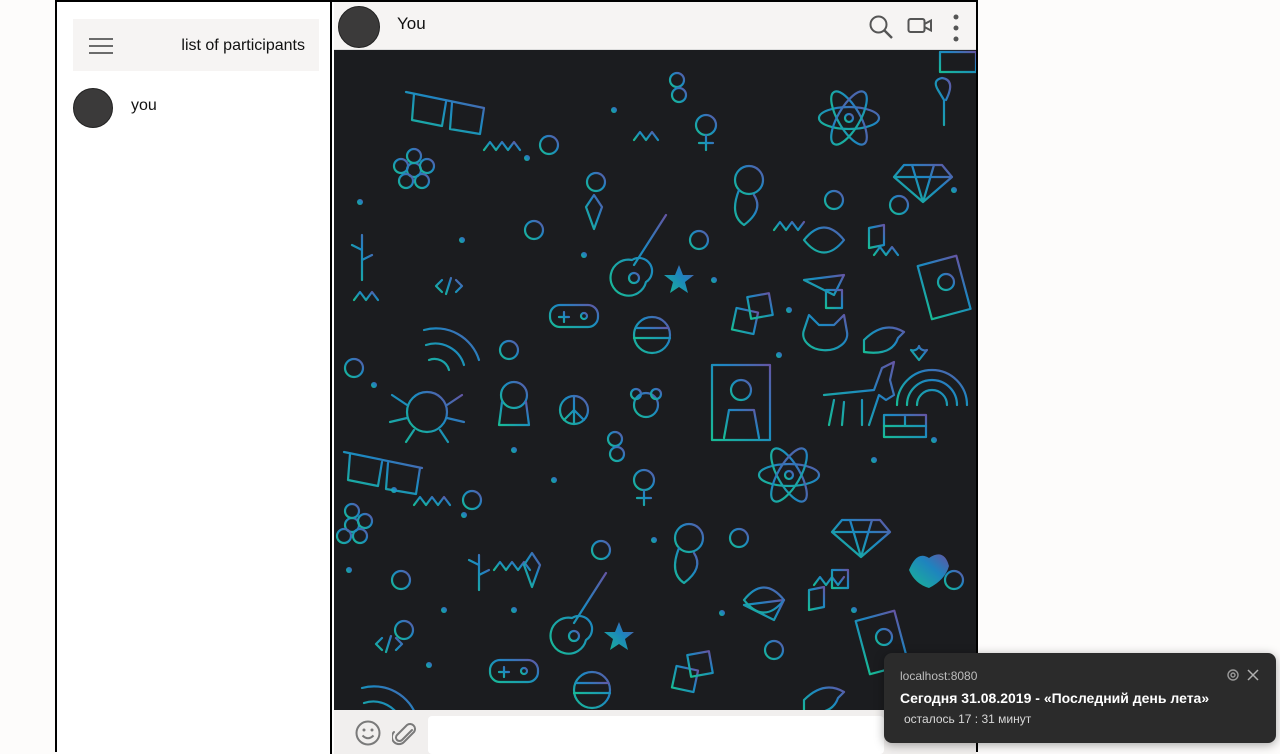  I want to click on notification-body: осталось 17 : 31 минут, so click(968, 719).